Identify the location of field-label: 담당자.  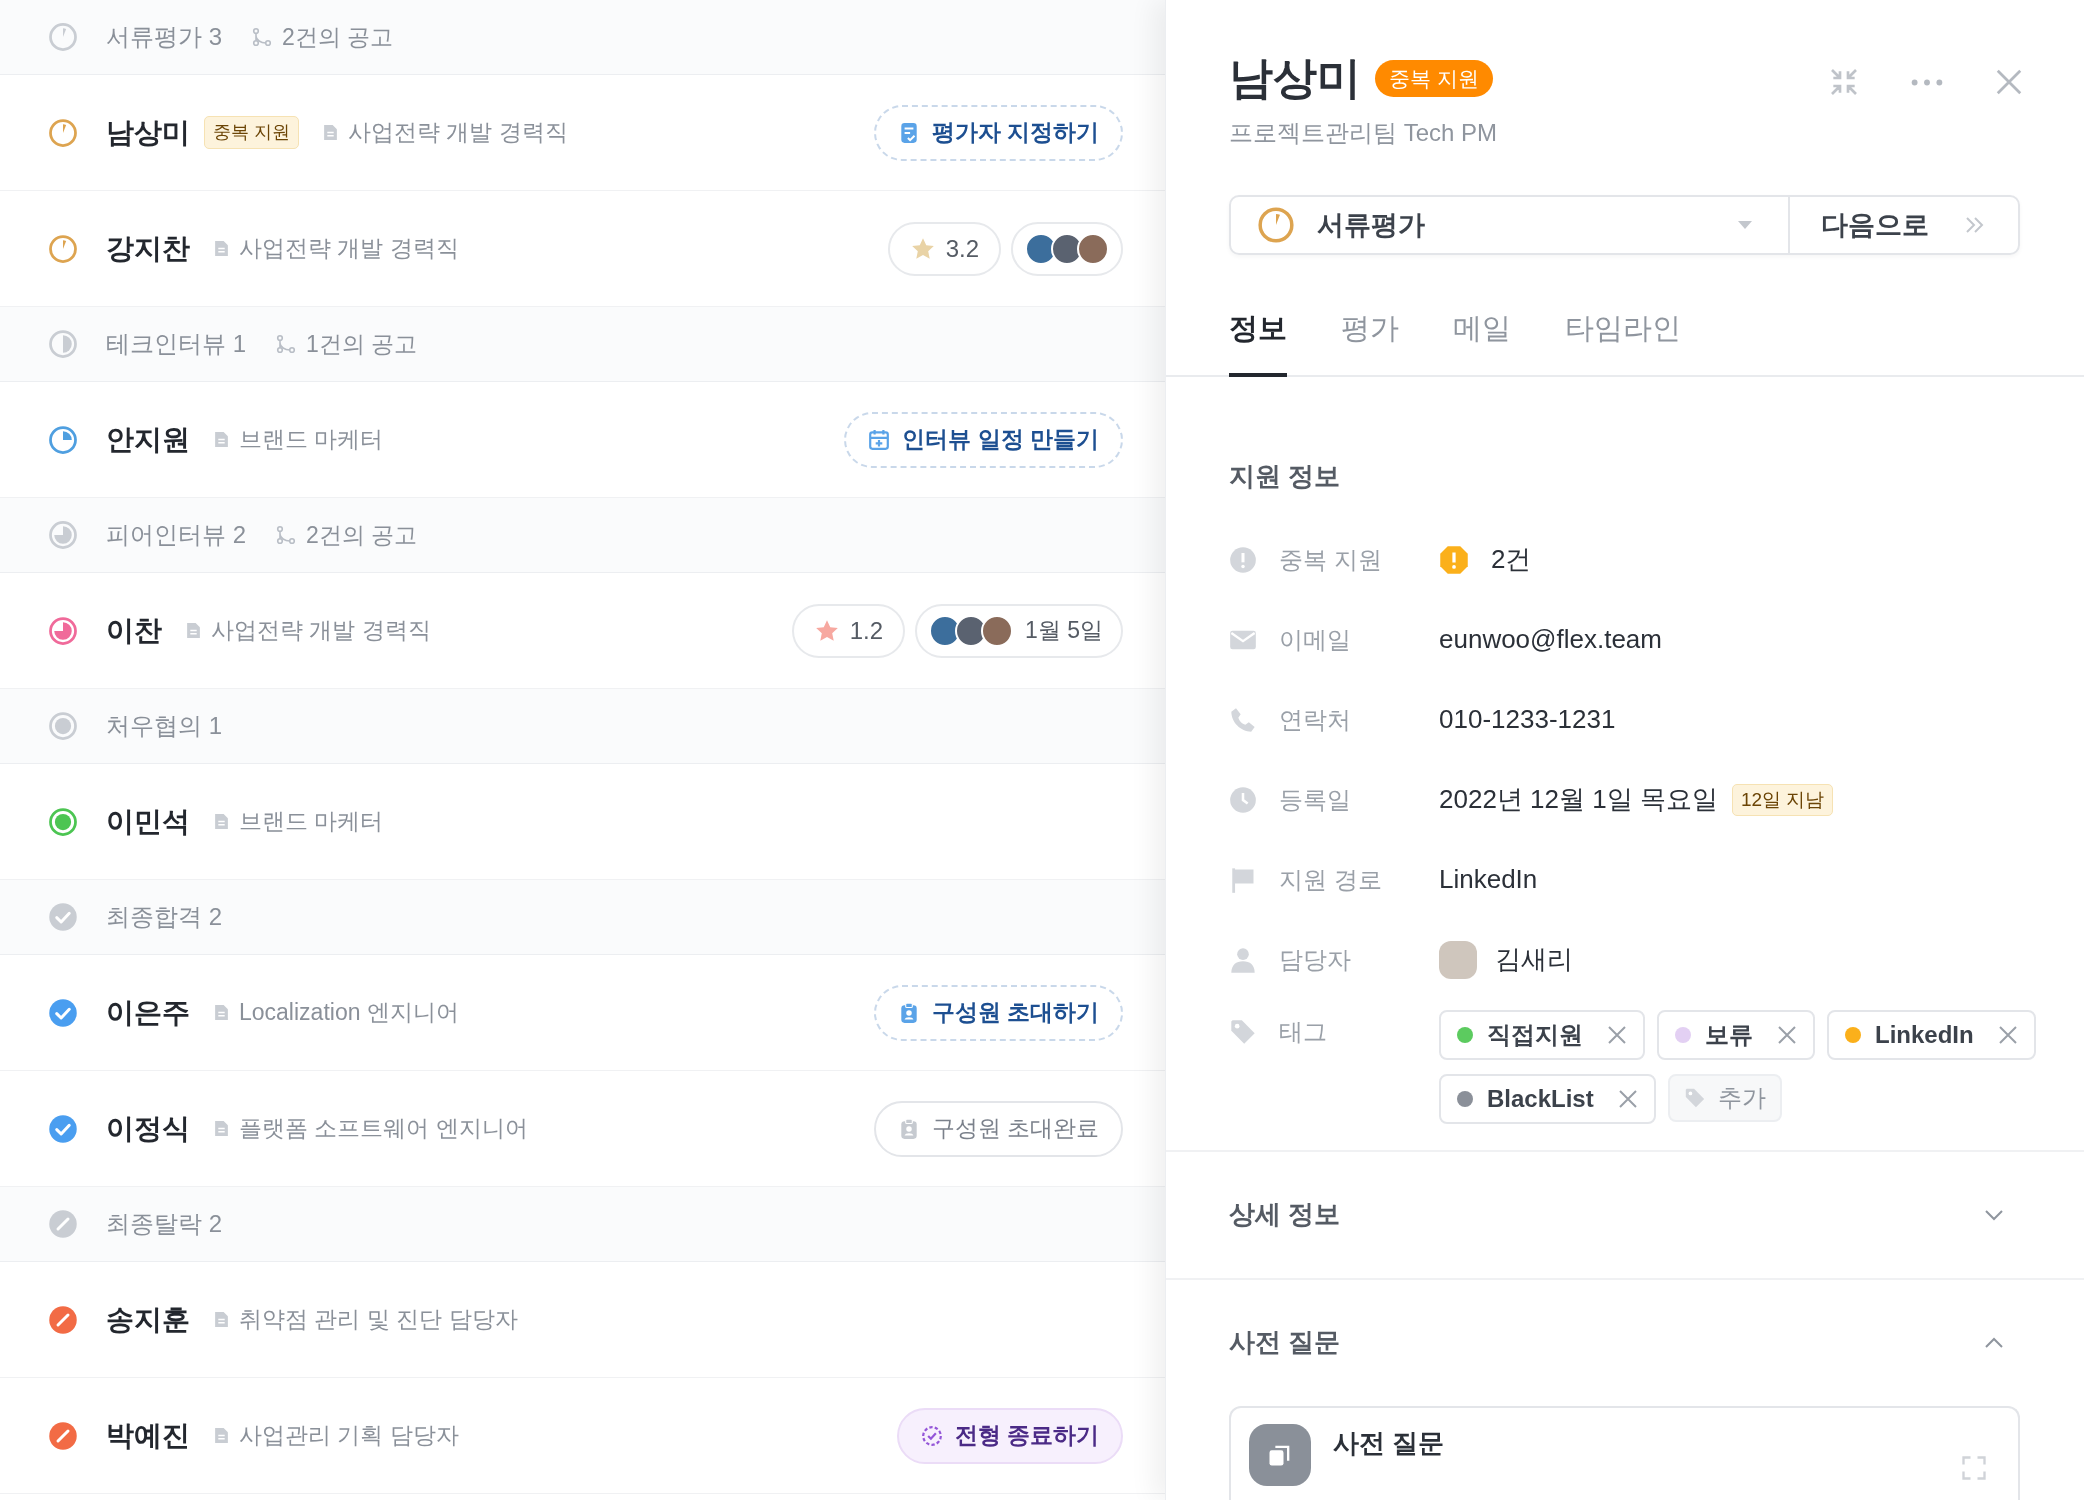
(1315, 959).